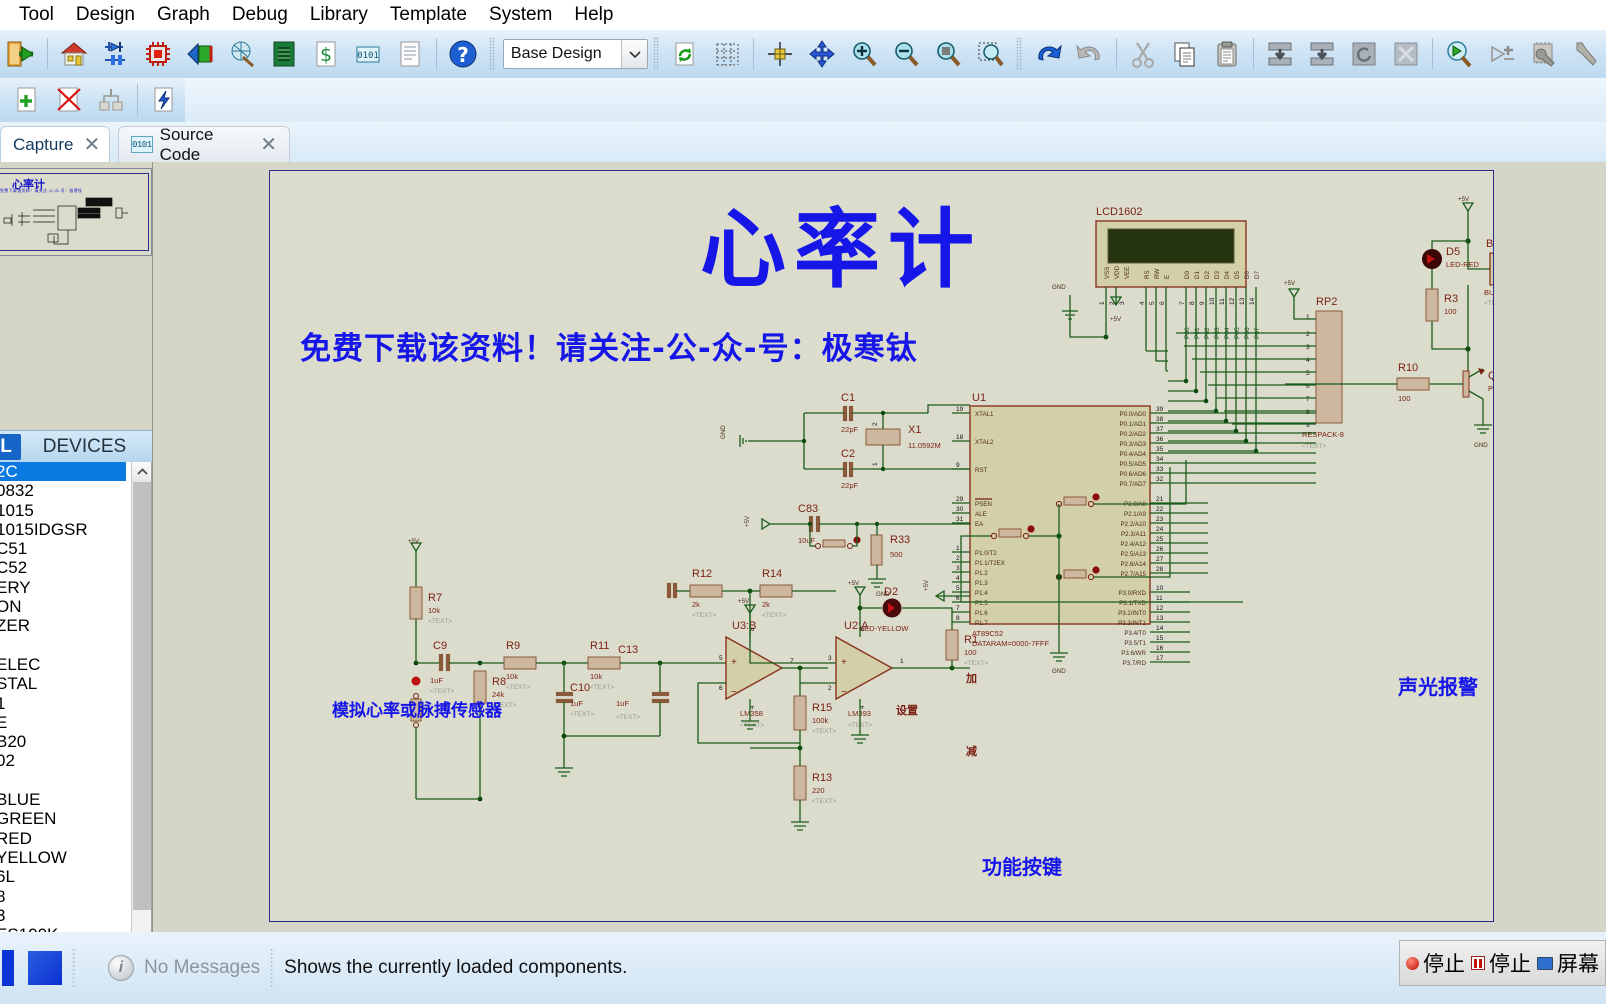 Image resolution: width=1606 pixels, height=1004 pixels. What do you see at coordinates (727, 54) in the screenshot?
I see `grid-icon` at bounding box center [727, 54].